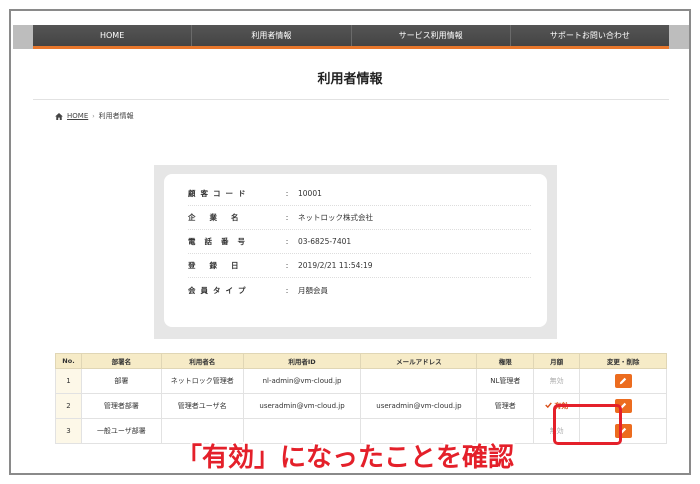 The image size is (700, 484). I want to click on info-label: 登録日, so click(220, 265).